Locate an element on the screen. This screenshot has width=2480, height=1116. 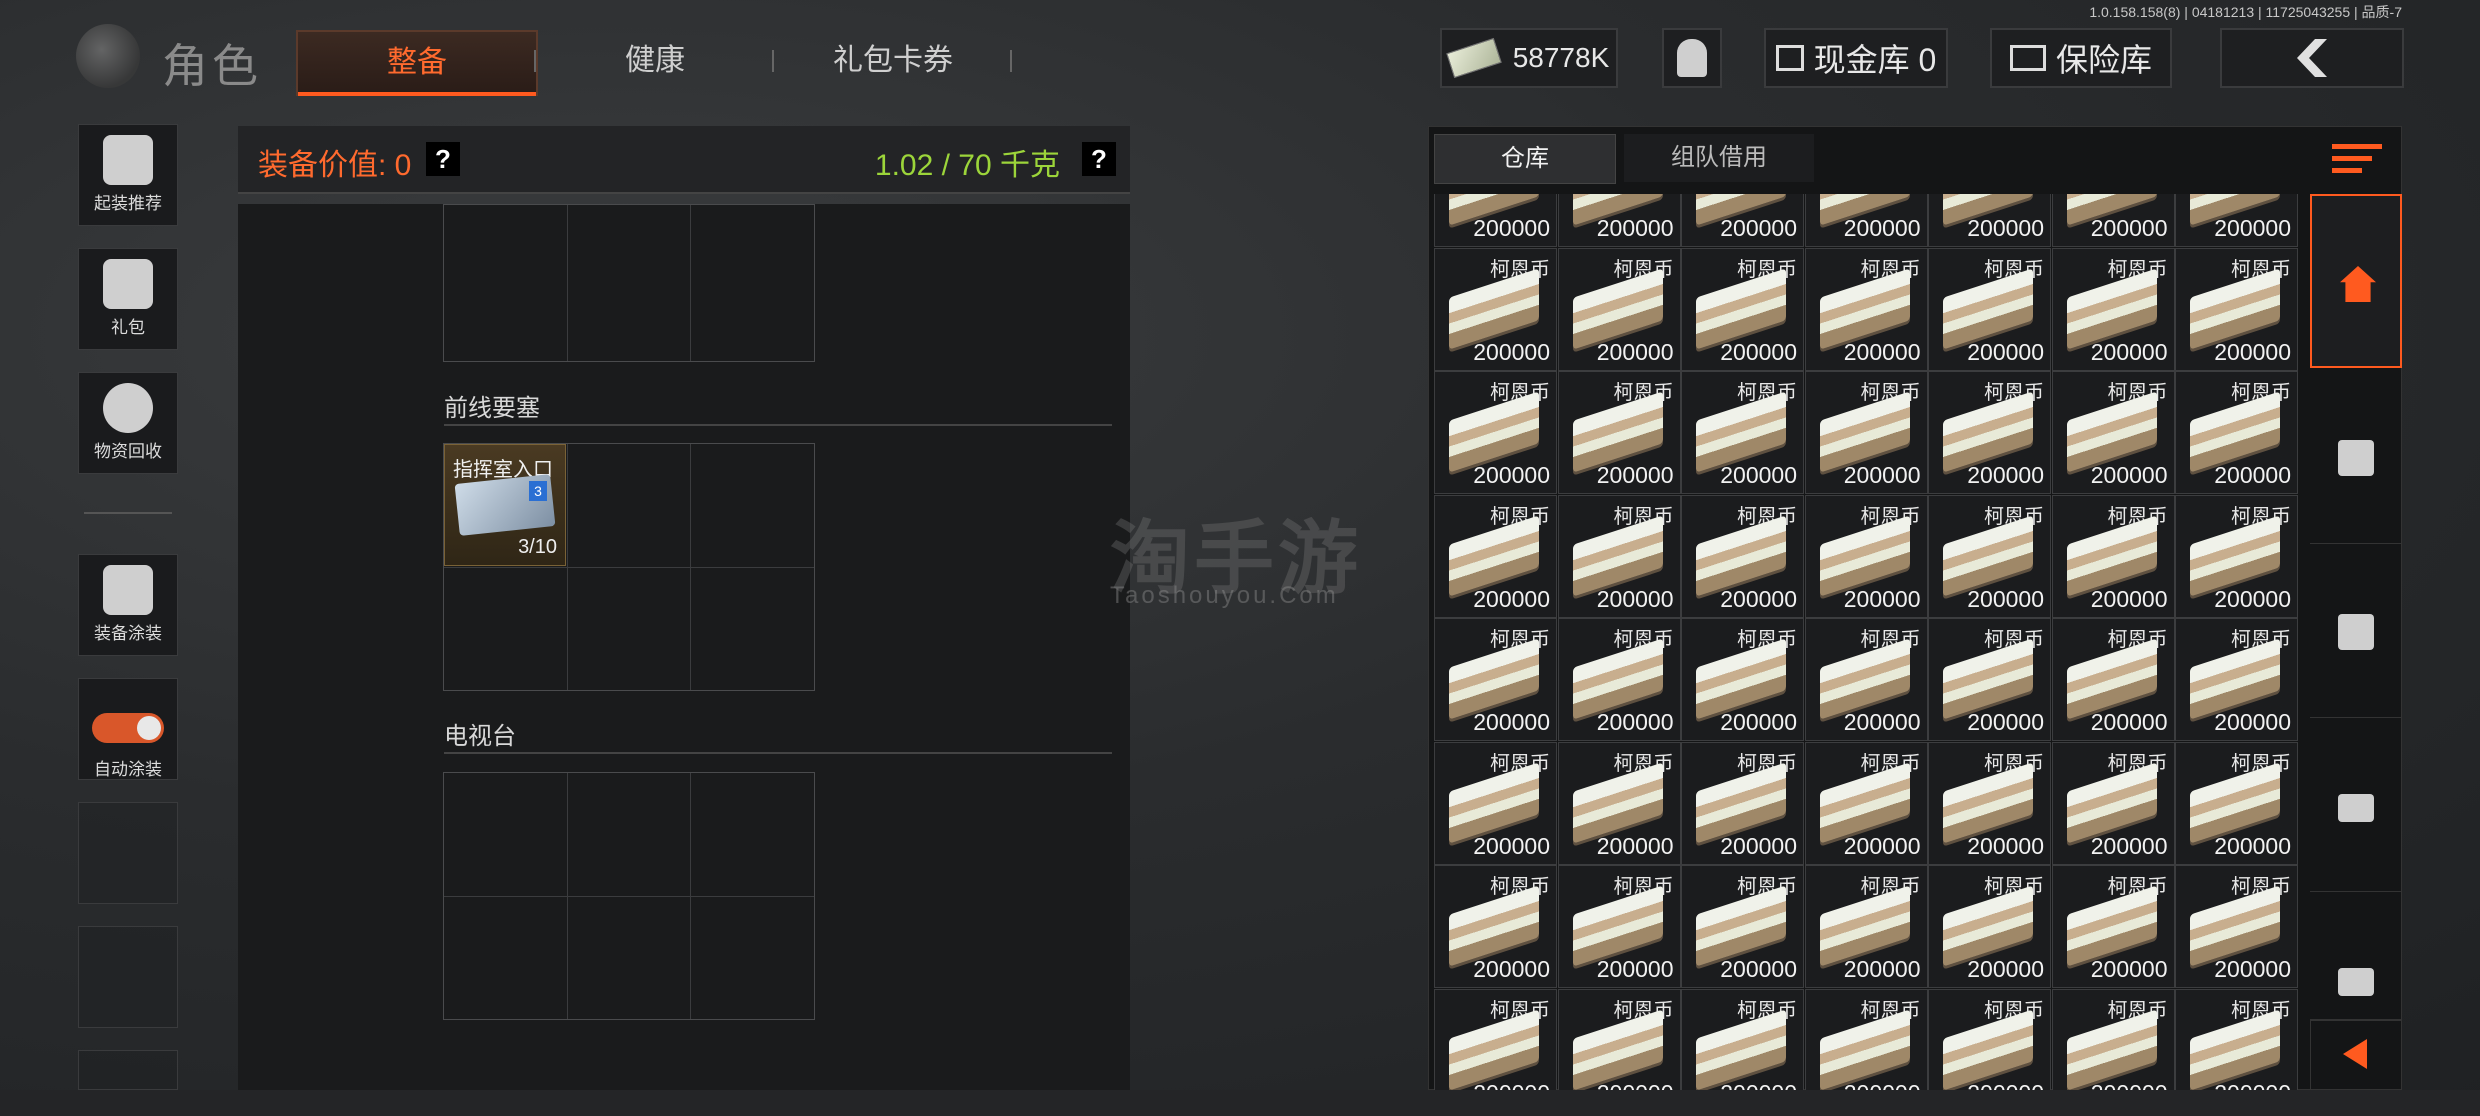
insurance-vault-button: 保险库 is located at coordinates (2081, 58).